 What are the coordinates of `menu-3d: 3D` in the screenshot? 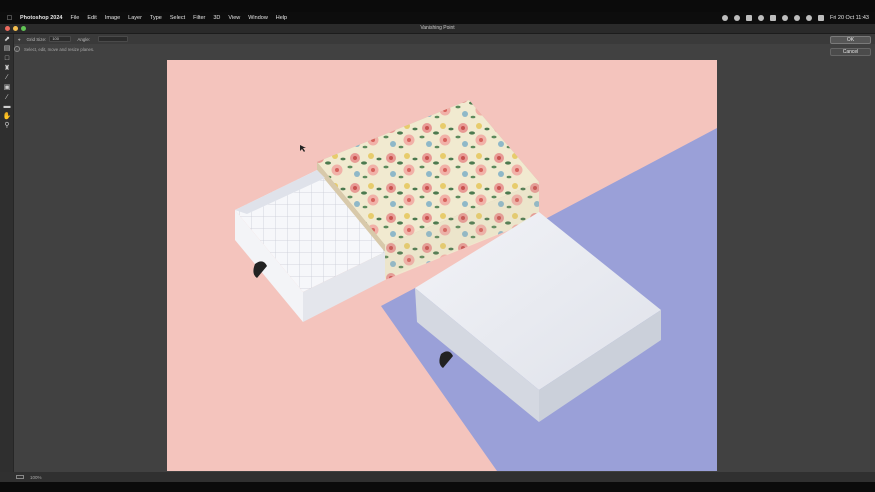 It's located at (216, 18).